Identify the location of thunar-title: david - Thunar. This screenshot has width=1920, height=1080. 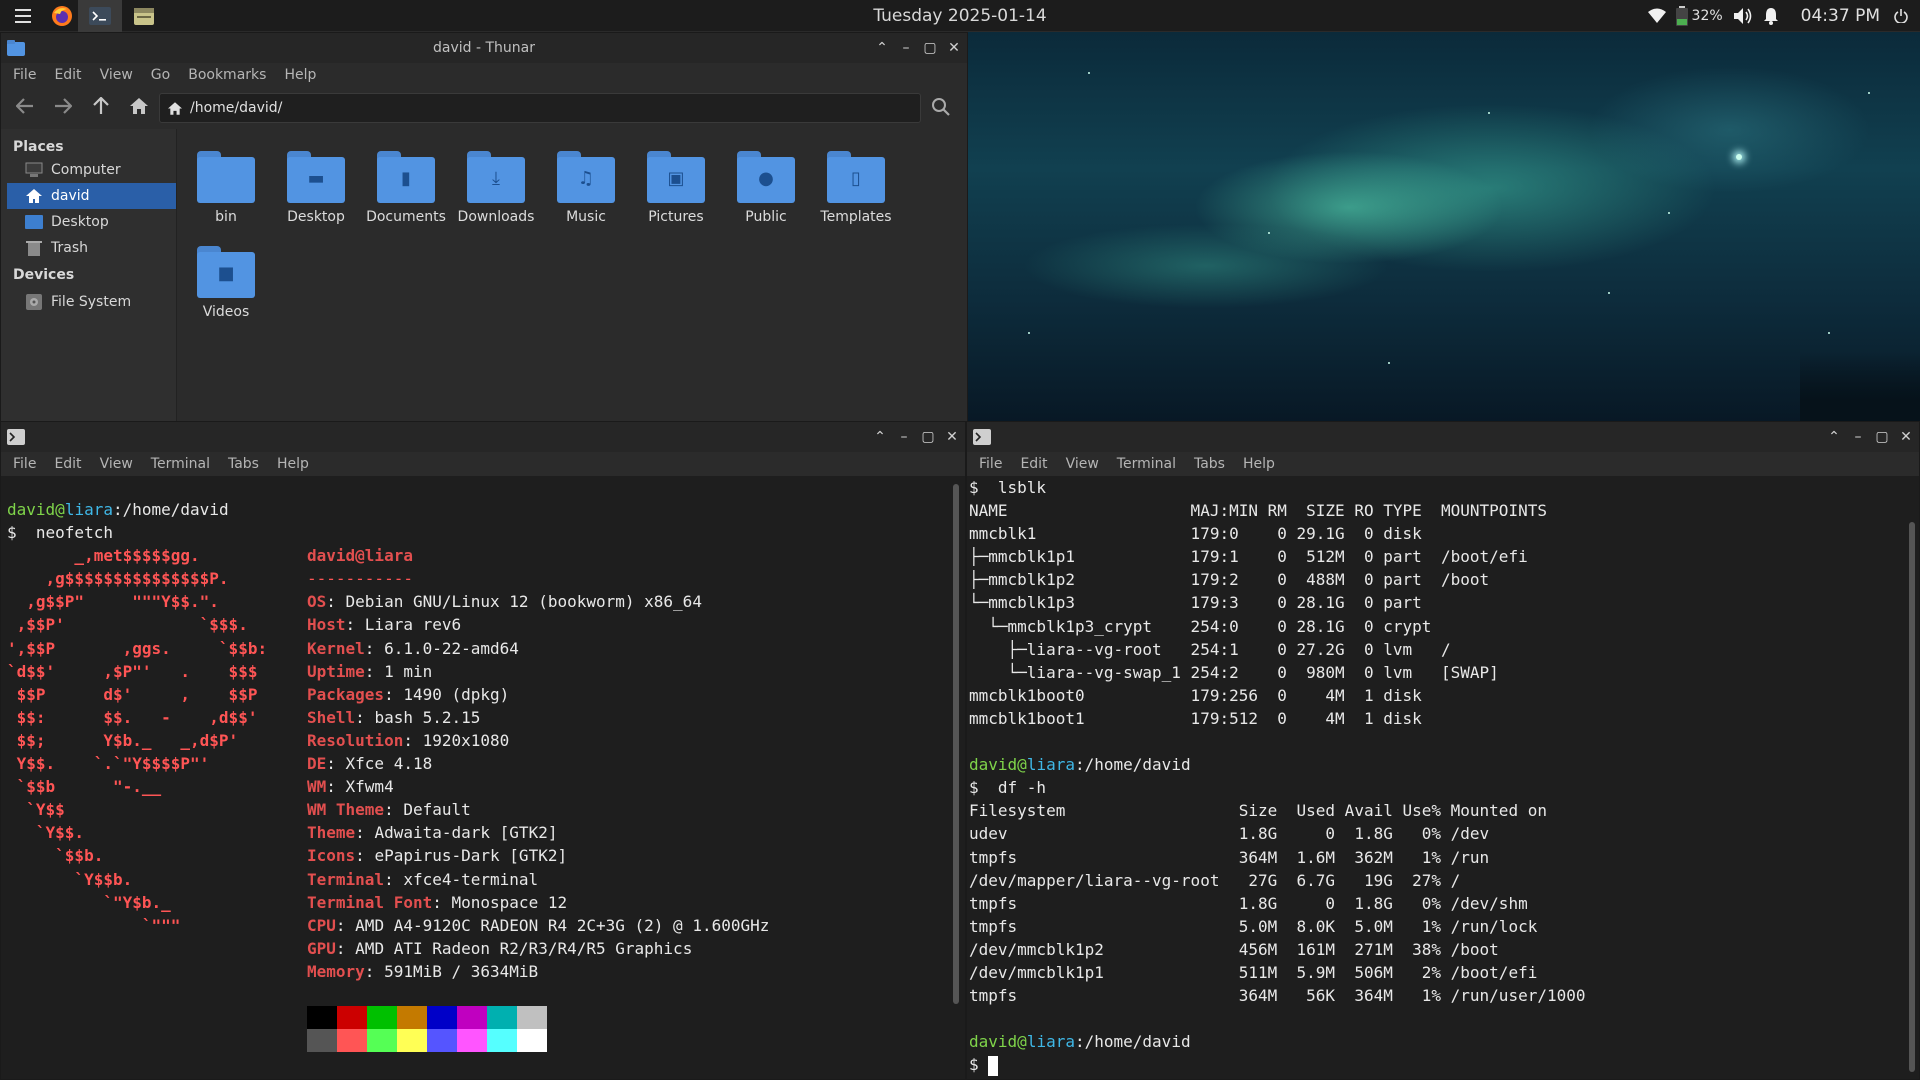
(484, 48).